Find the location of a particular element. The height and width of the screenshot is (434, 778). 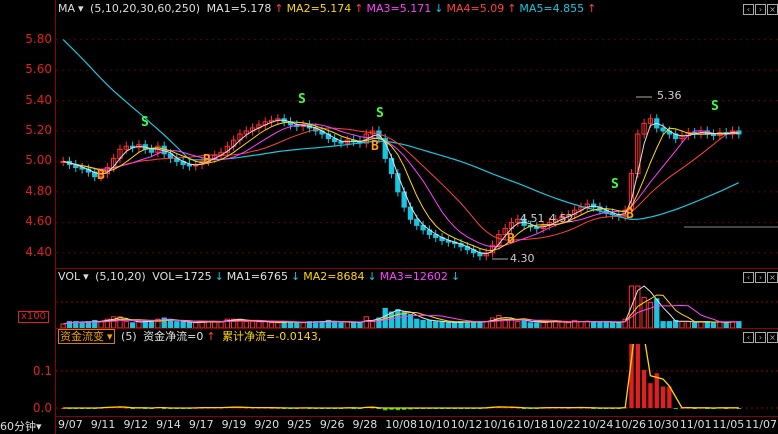

ma-value-3: MA3=5.171 is located at coordinates (399, 8).